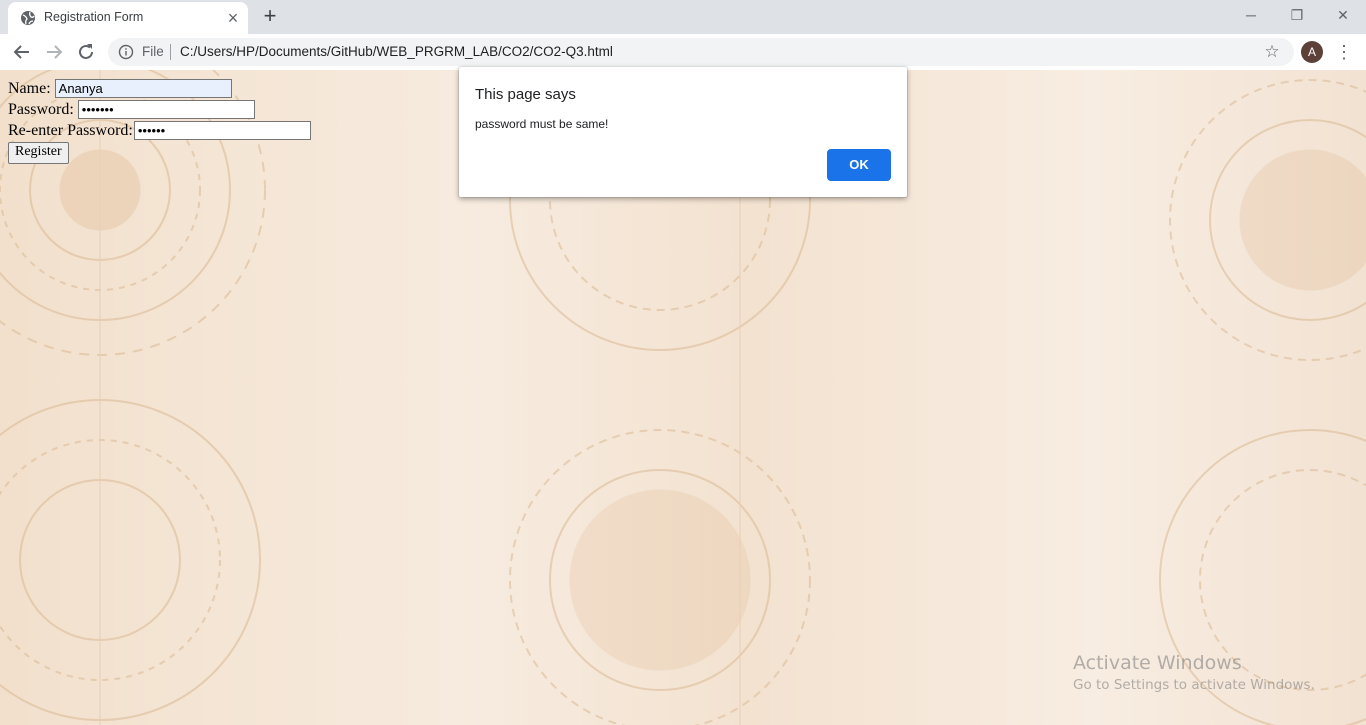 This screenshot has height=725, width=1366. I want to click on bookmark-star-icon: ☆, so click(1272, 52).